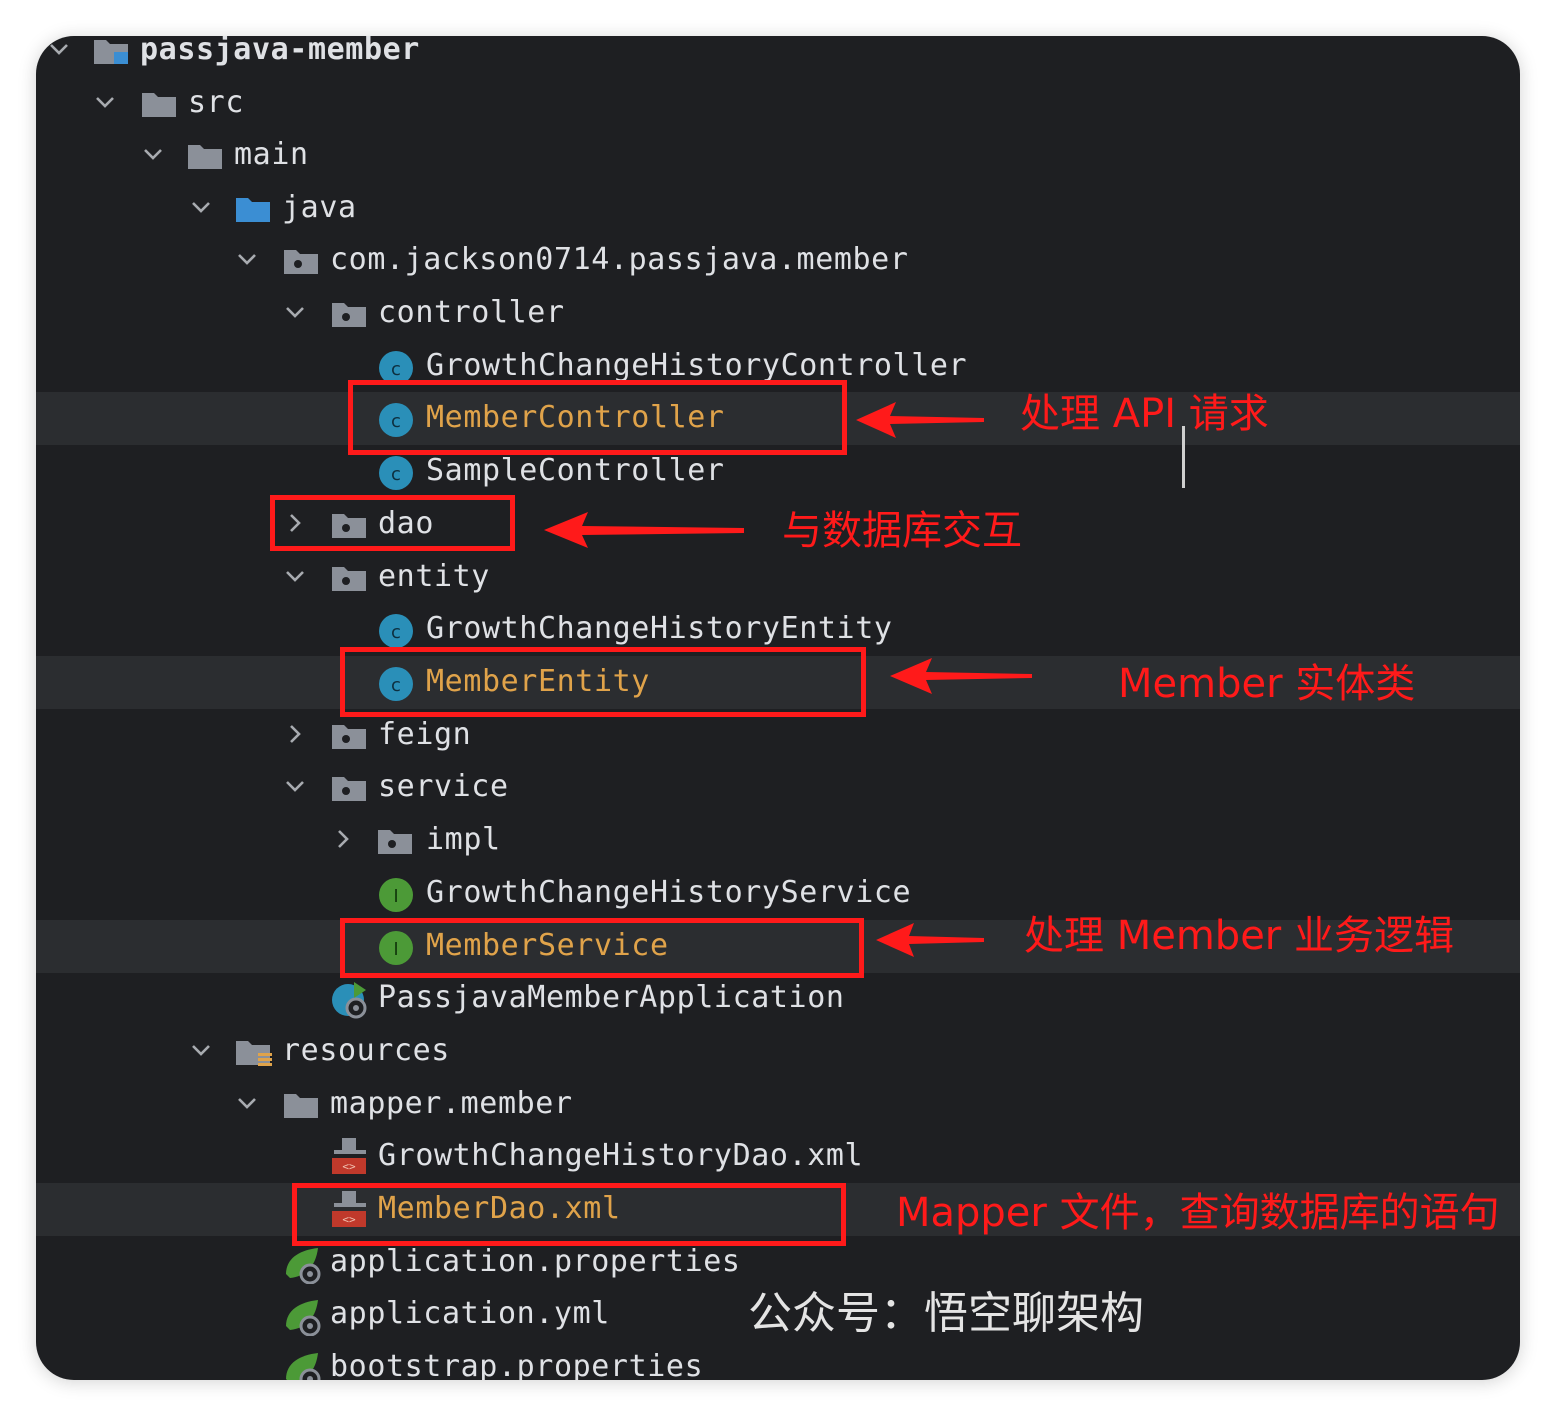  Describe the element at coordinates (1267, 684) in the screenshot. I see `annotation-entity: Member 实体类` at that location.